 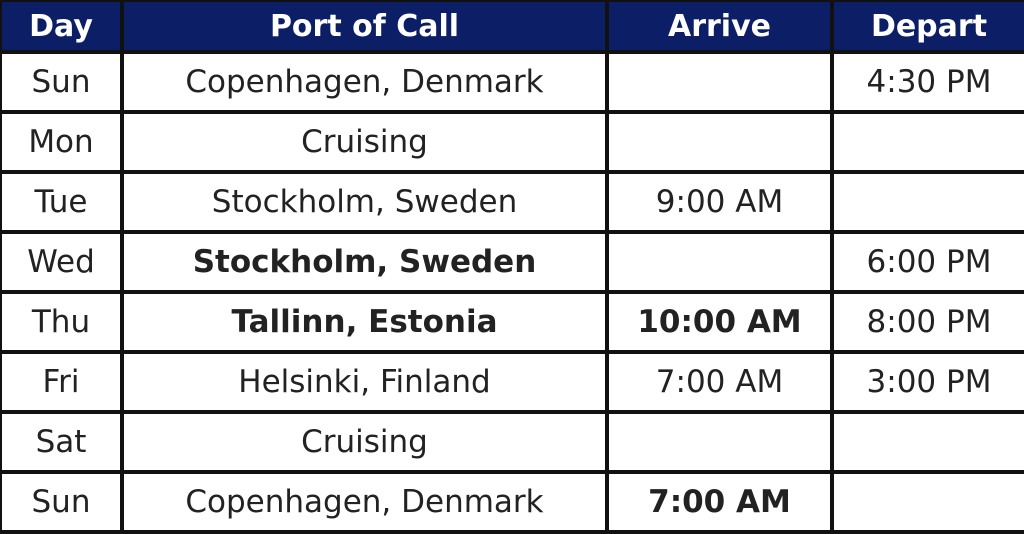 What do you see at coordinates (62, 382) in the screenshot?
I see `cell-day: Fri` at bounding box center [62, 382].